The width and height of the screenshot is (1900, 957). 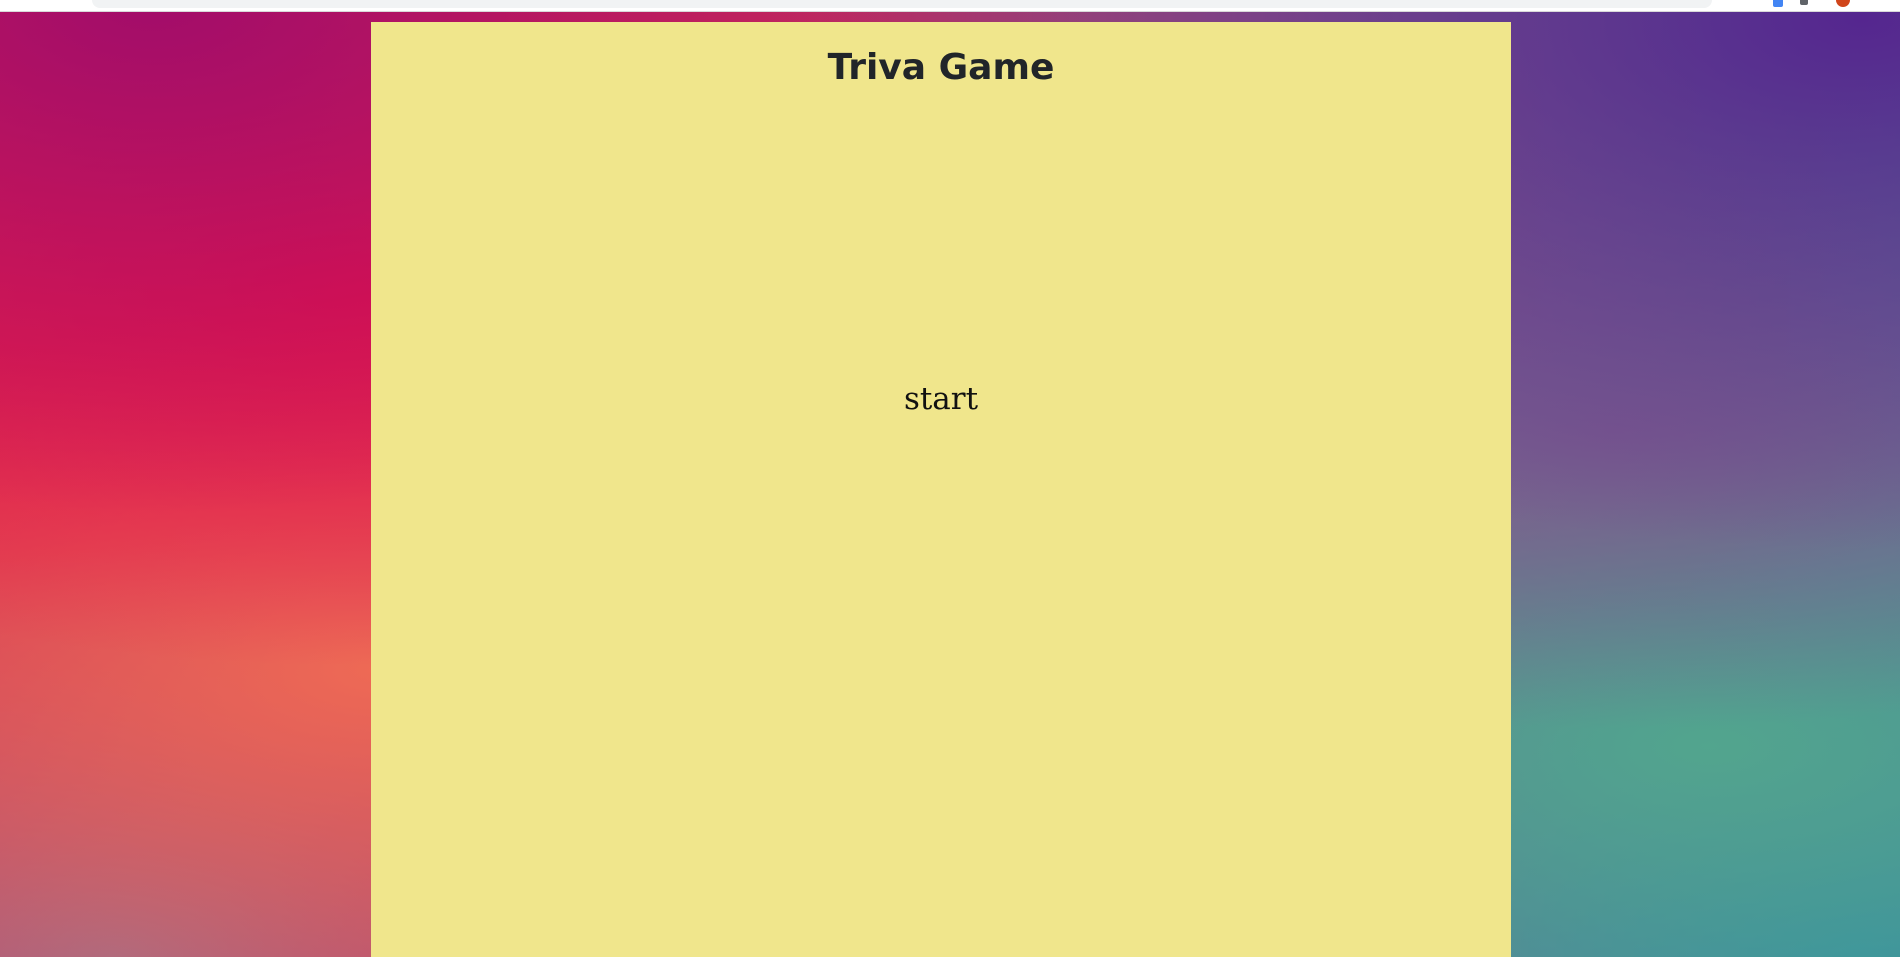 What do you see at coordinates (902, 4) in the screenshot?
I see `address-bar` at bounding box center [902, 4].